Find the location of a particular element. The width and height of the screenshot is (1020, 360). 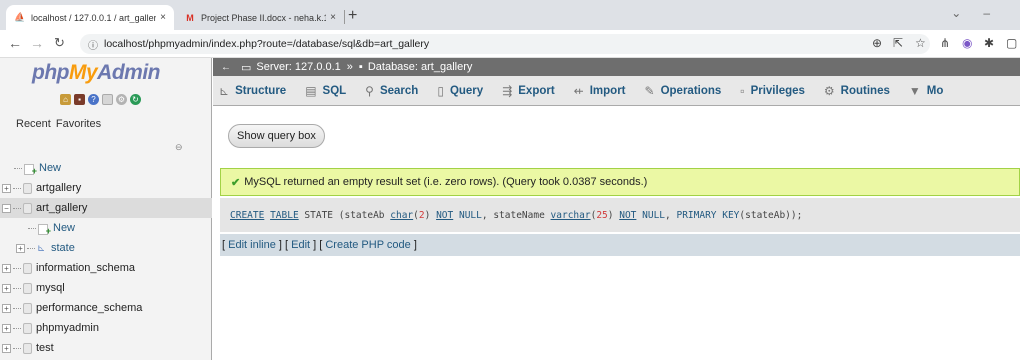

tree-item-label: performance_schema is located at coordinates (89, 308).